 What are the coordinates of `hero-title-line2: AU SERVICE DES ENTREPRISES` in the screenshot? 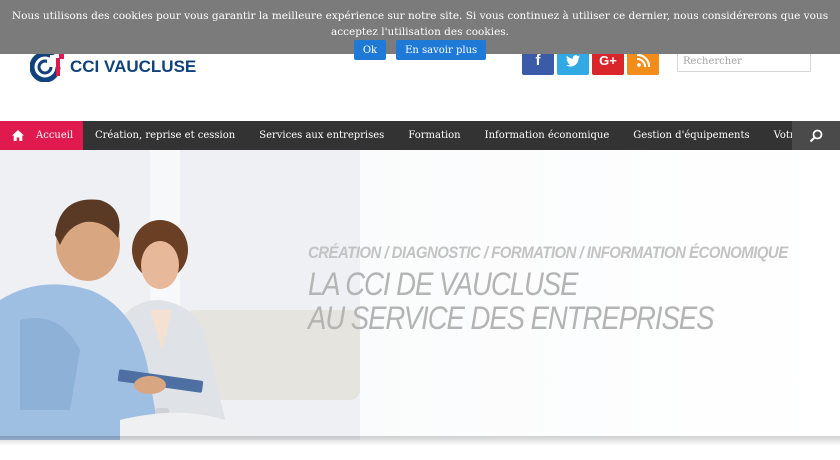 It's located at (511, 318).